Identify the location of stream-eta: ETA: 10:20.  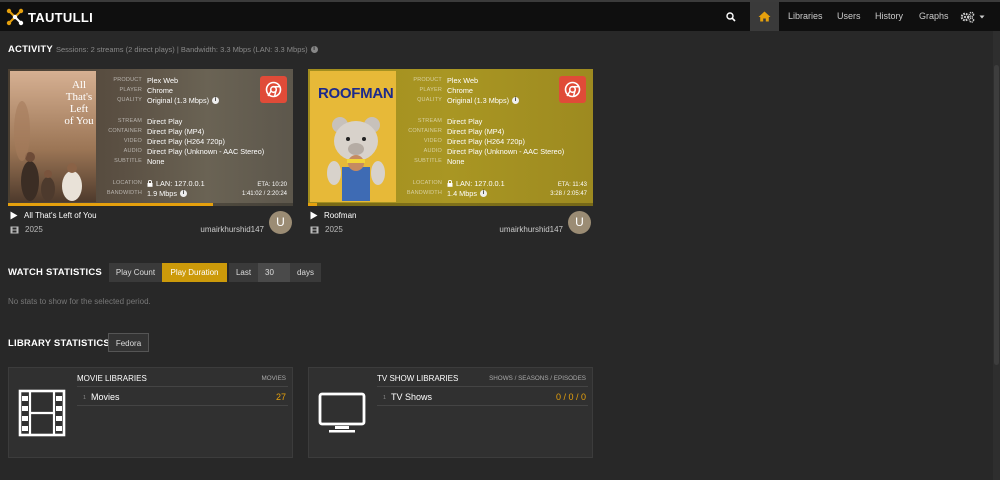
(272, 185).